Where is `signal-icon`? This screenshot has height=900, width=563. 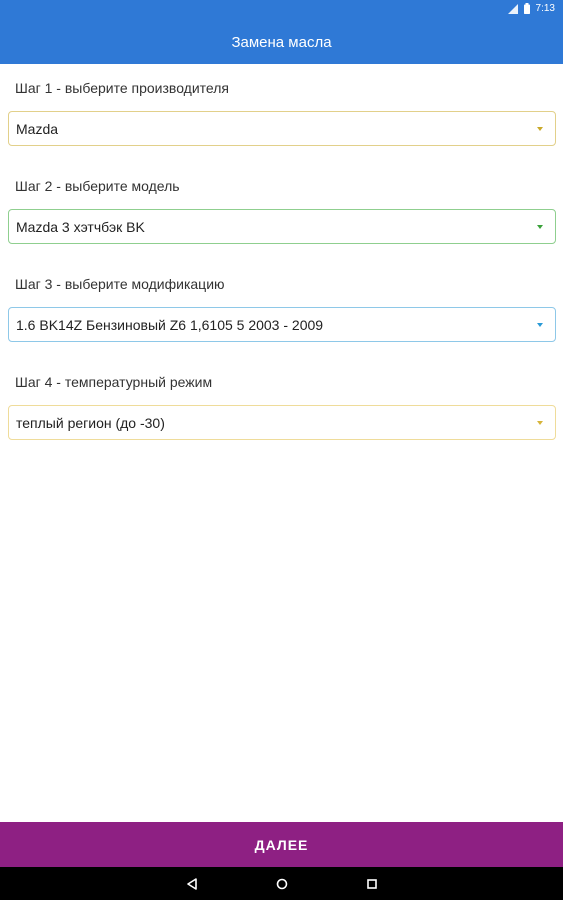
signal-icon is located at coordinates (512, 8).